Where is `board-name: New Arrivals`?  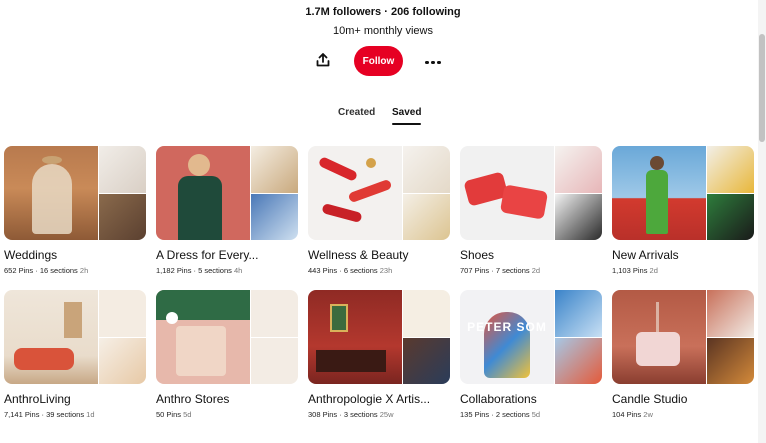
board-name: New Arrivals is located at coordinates (645, 255).